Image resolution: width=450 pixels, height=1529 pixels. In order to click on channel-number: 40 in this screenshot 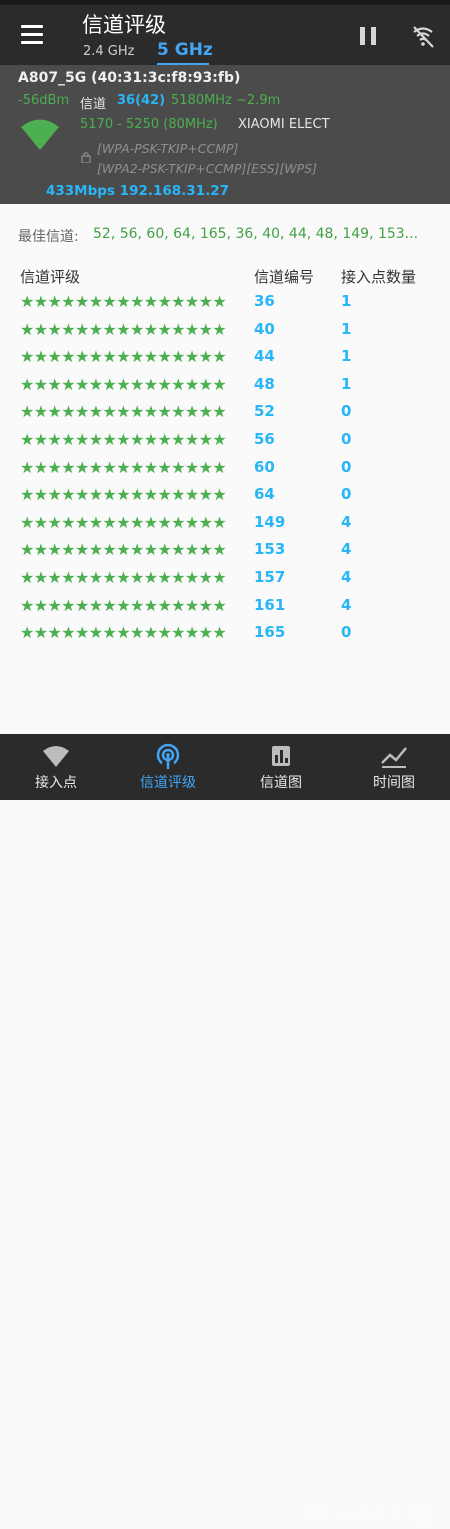, I will do `click(264, 328)`.